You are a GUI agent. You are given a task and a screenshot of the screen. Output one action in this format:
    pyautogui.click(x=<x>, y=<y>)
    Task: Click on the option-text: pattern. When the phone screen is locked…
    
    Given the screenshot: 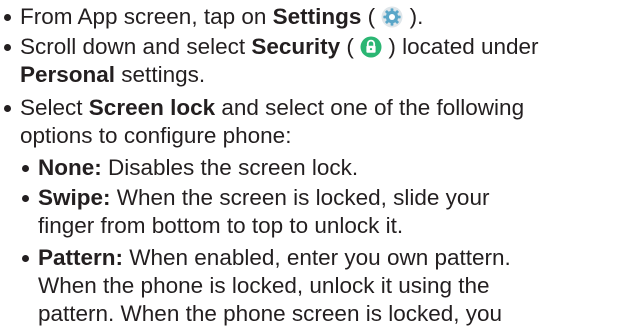 What is the action you would take?
    pyautogui.click(x=270, y=313)
    